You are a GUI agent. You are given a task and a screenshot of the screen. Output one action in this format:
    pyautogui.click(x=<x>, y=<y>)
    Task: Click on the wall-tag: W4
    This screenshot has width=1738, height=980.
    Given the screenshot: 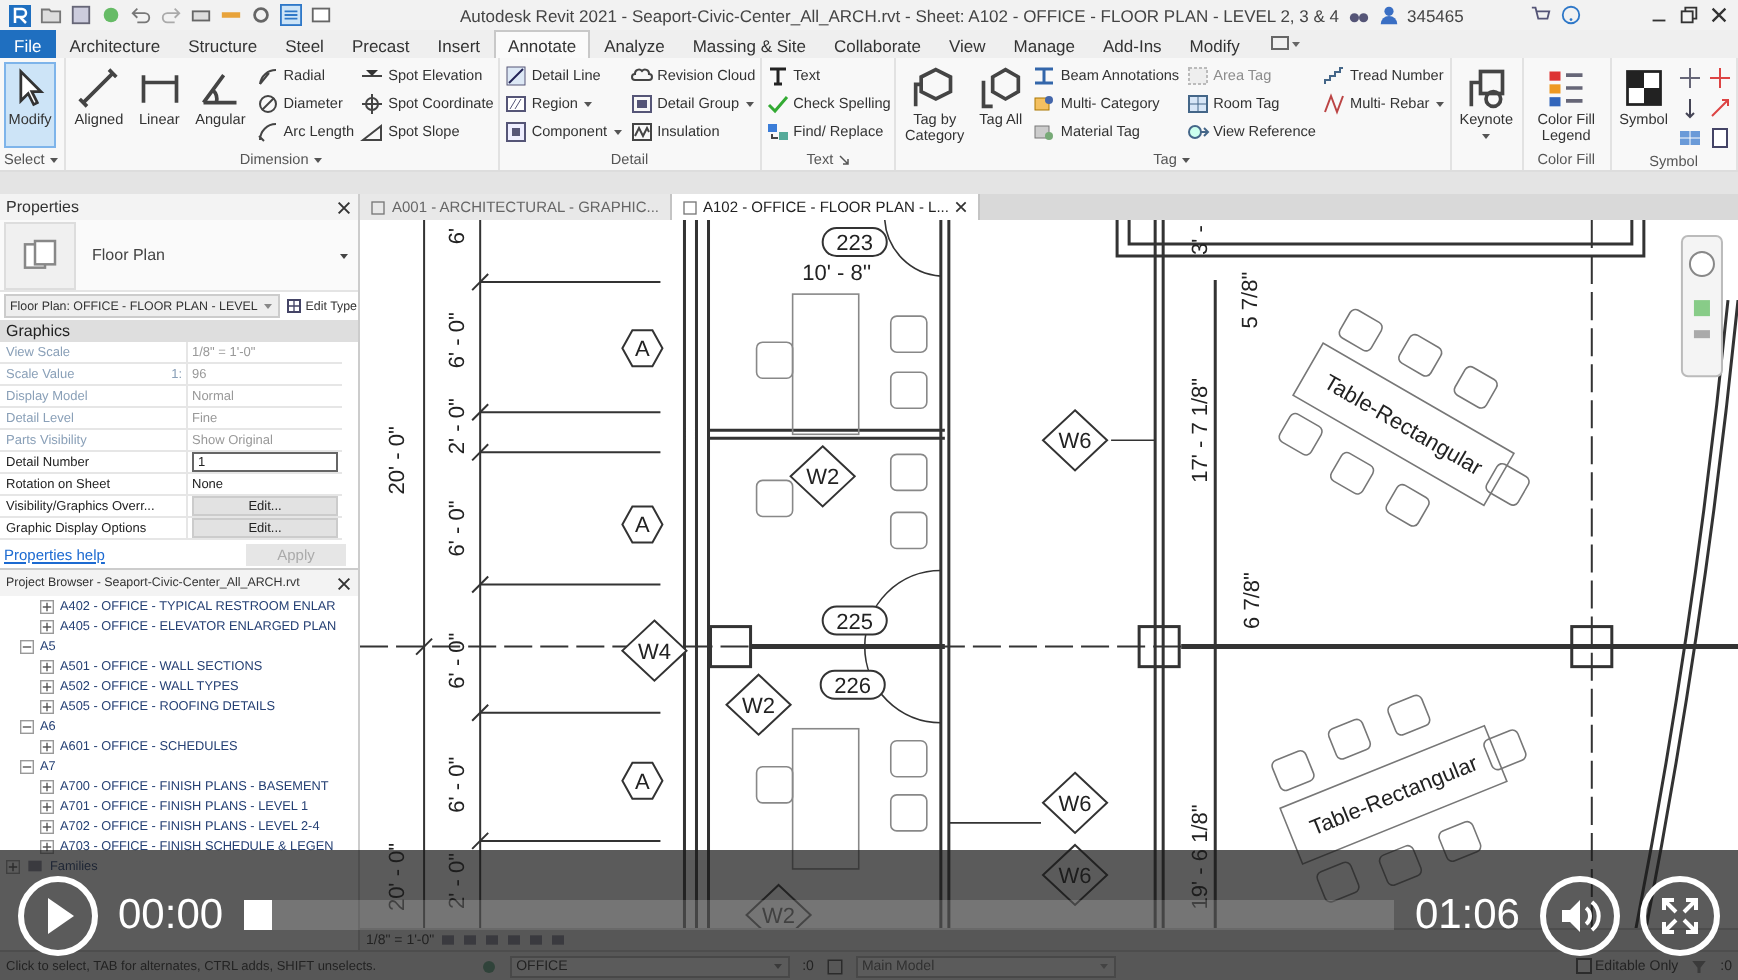 What is the action you would take?
    pyautogui.click(x=654, y=651)
    